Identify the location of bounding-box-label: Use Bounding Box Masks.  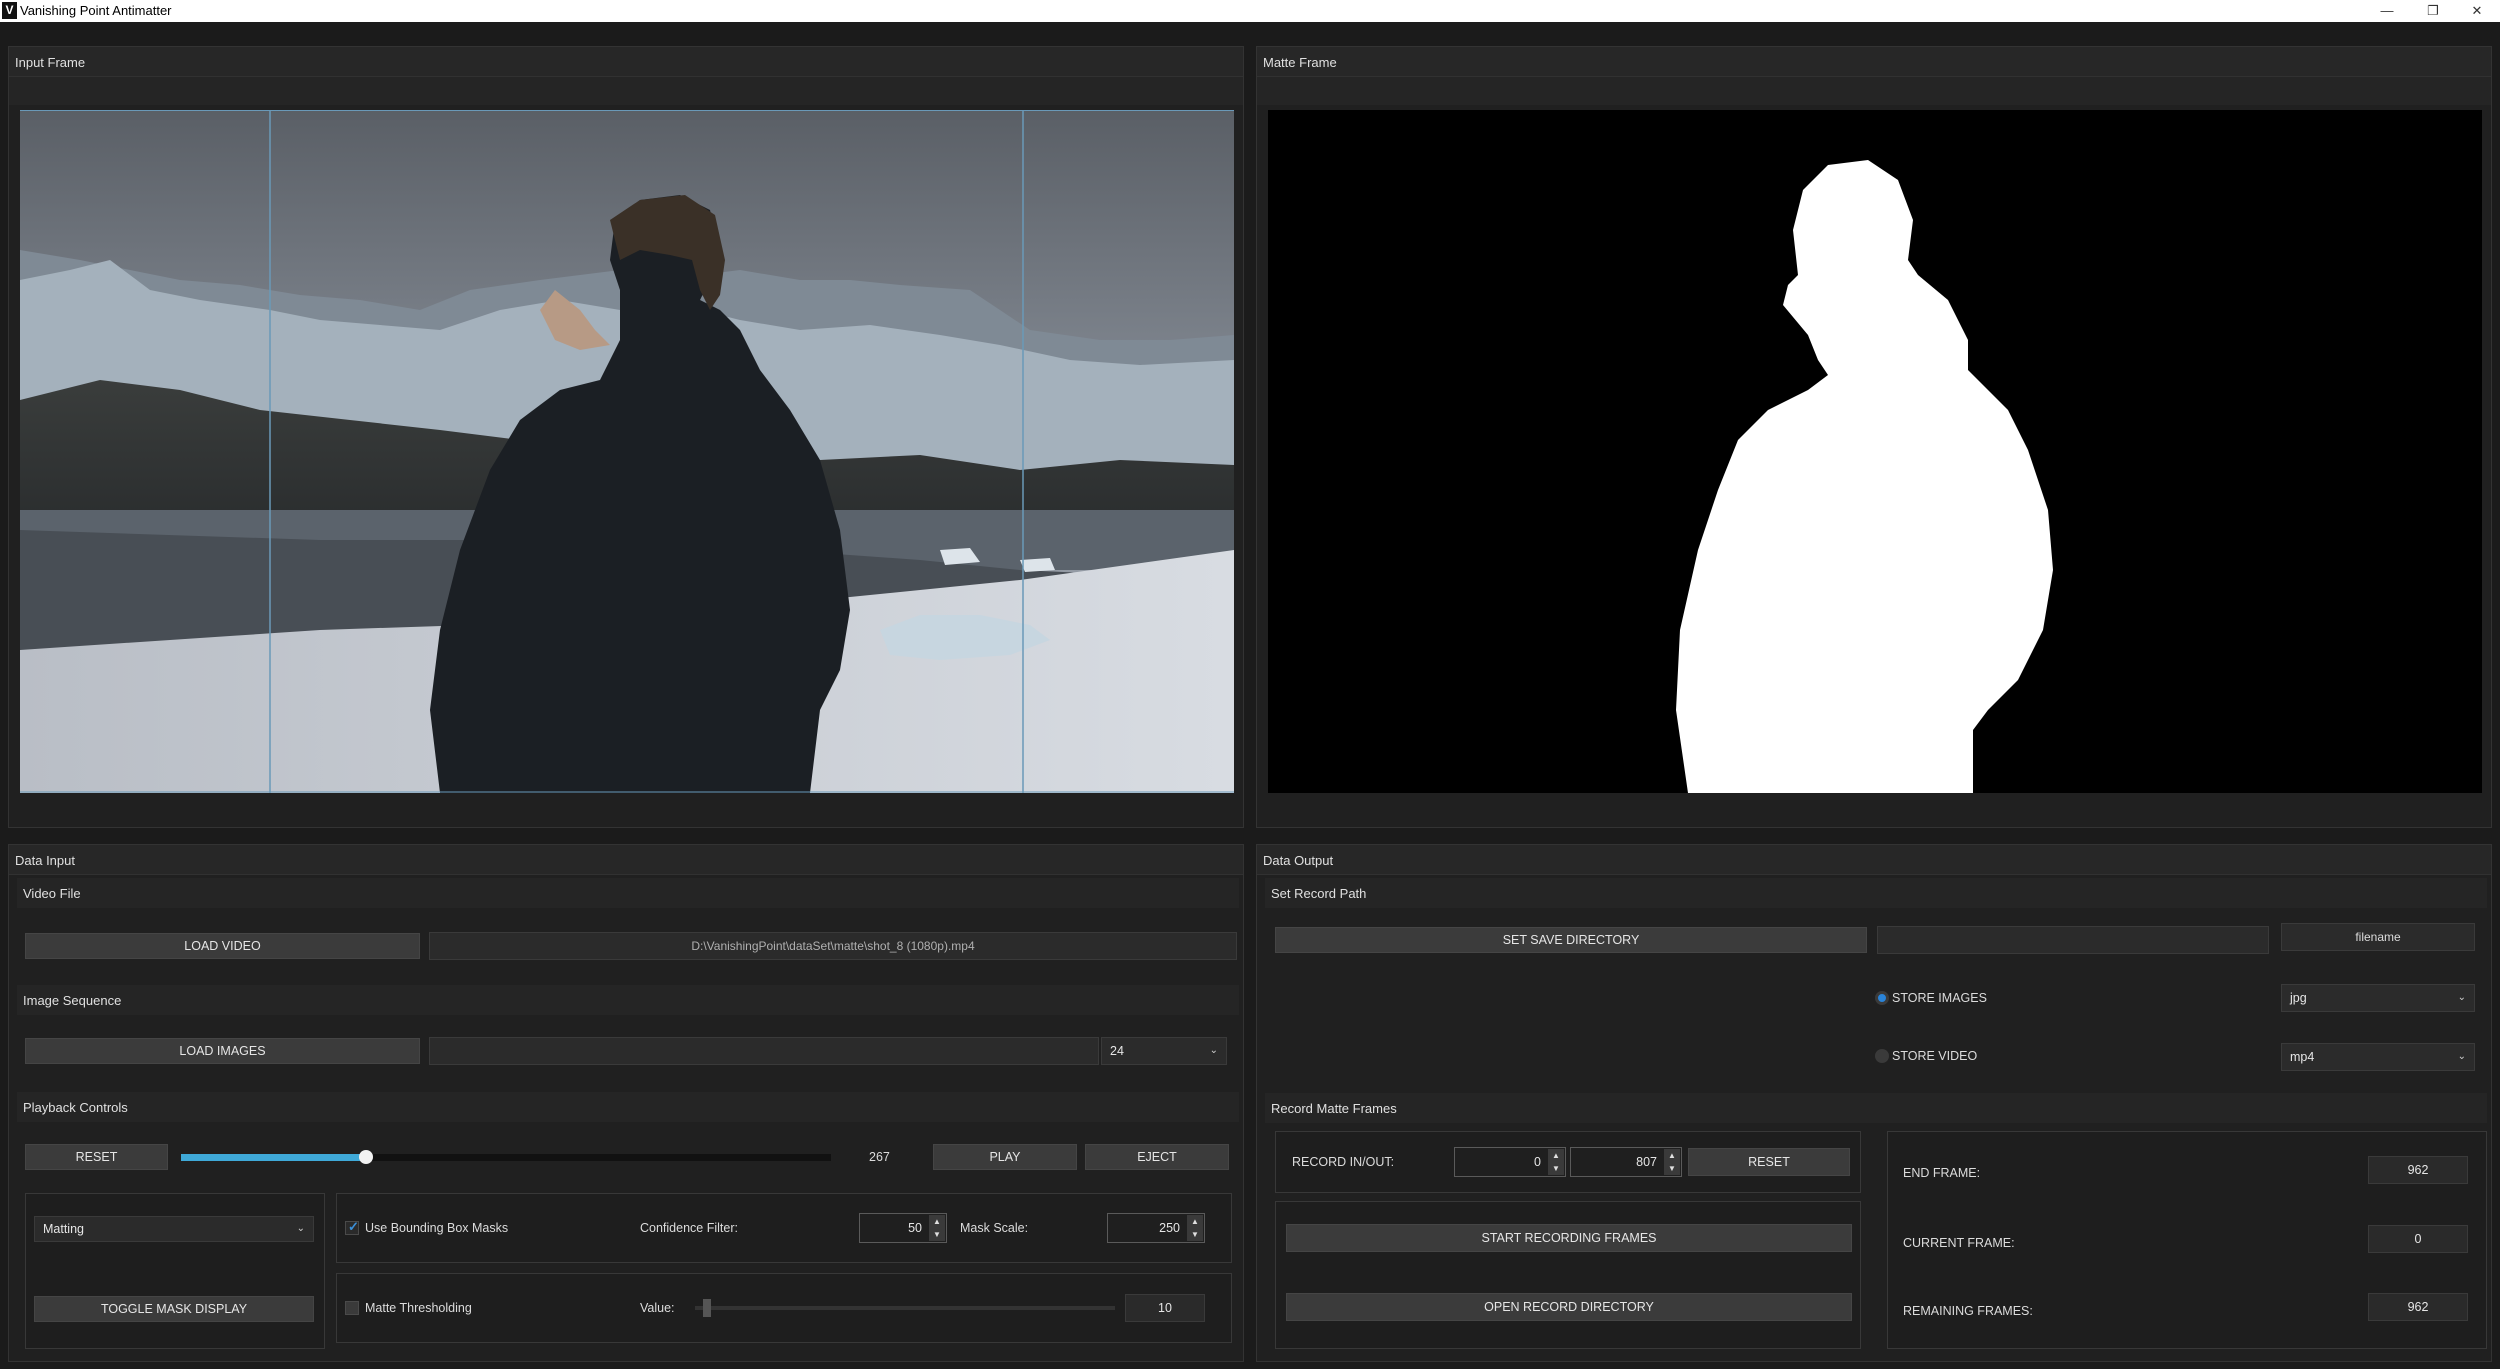
(437, 1228).